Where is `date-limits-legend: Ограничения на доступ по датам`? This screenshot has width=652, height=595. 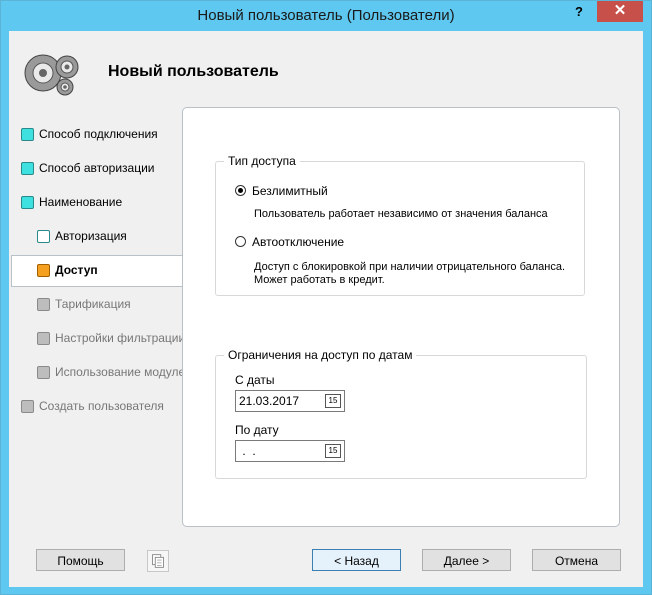 date-limits-legend: Ограничения на доступ по датам is located at coordinates (320, 355).